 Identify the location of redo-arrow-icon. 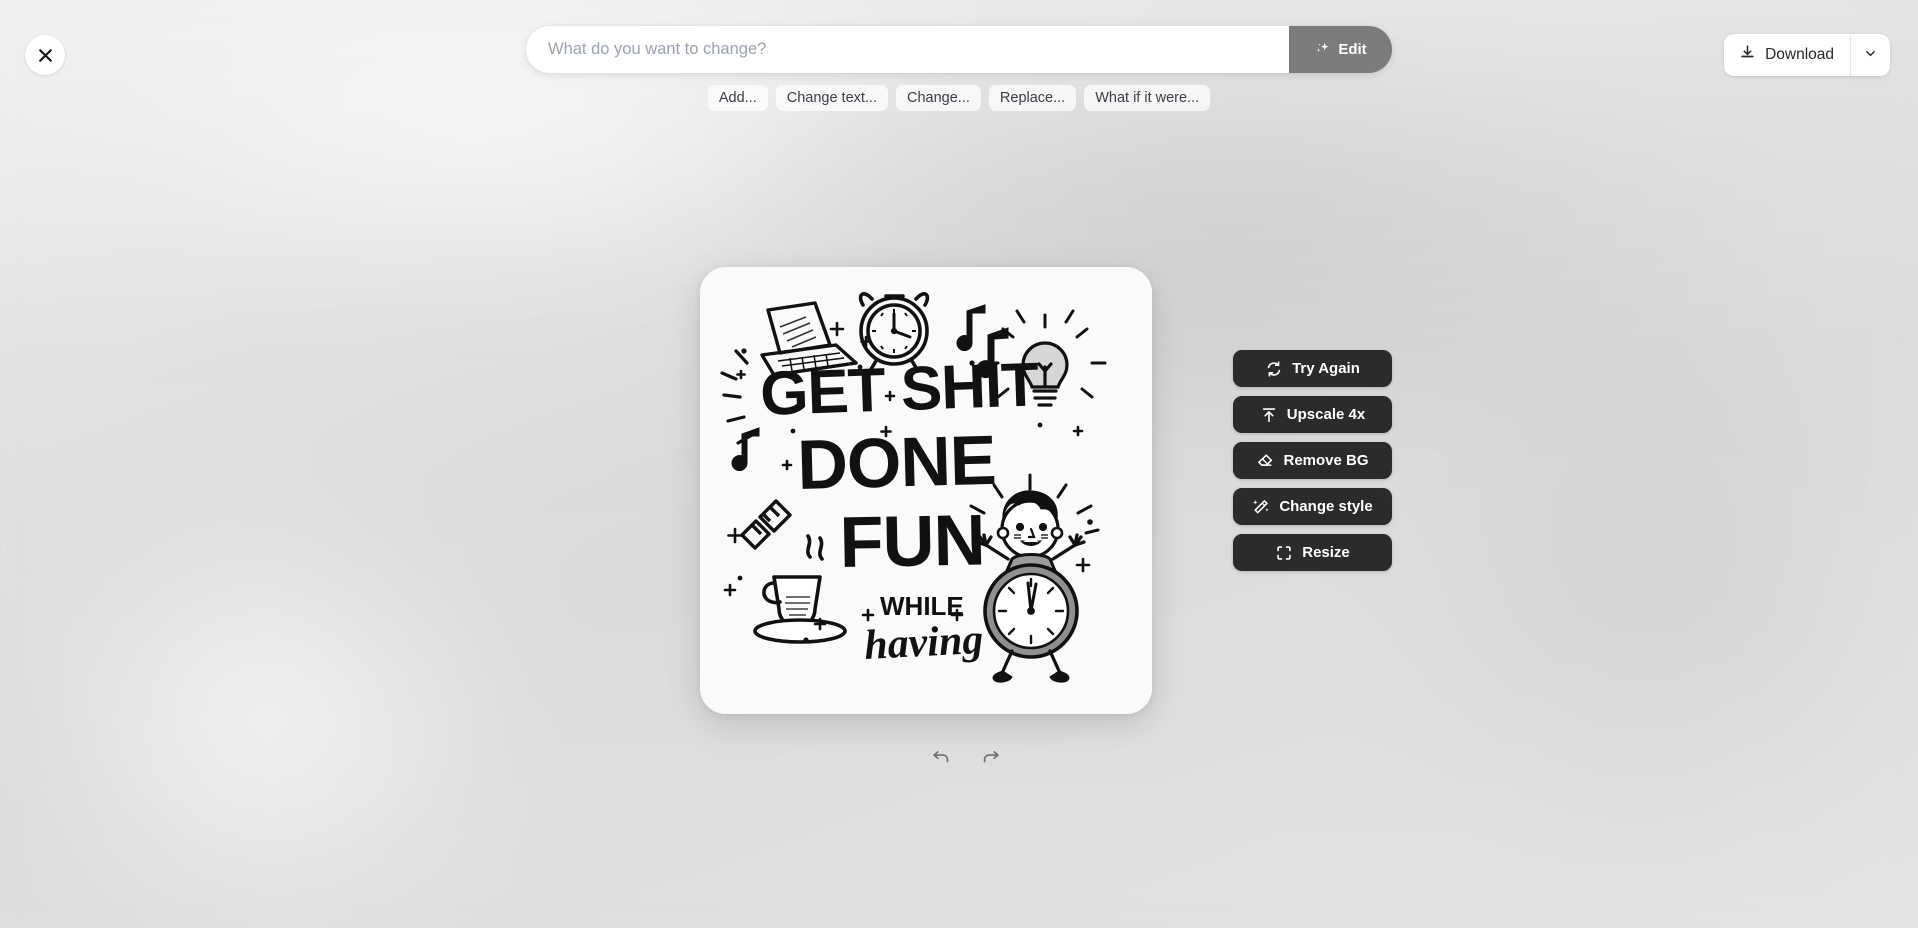
(991, 757).